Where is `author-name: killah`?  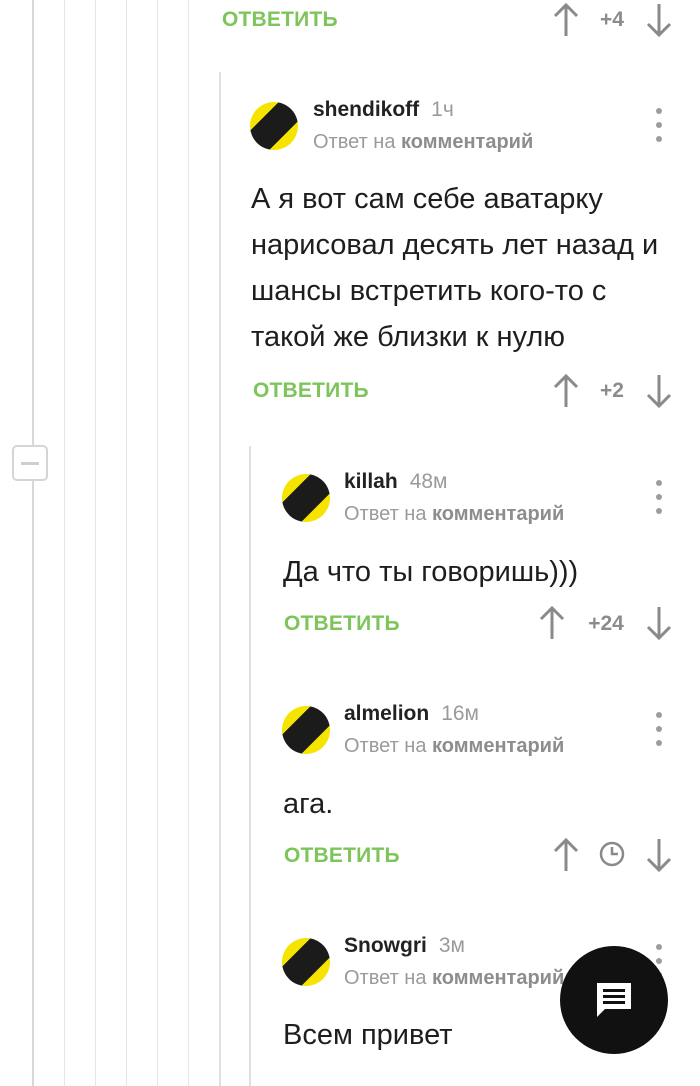
author-name: killah is located at coordinates (371, 481).